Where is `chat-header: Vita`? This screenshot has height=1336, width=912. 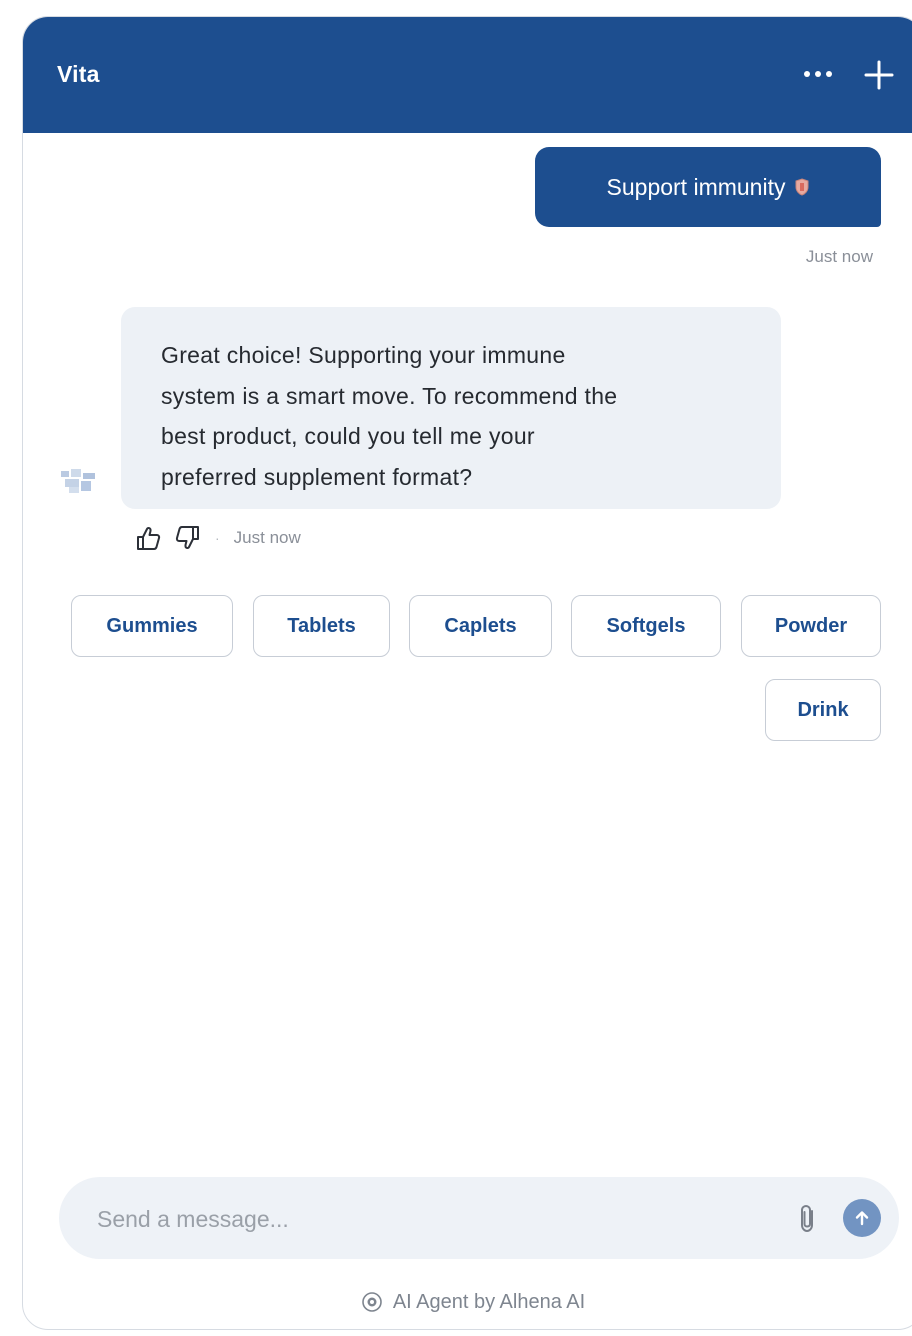
chat-header: Vita is located at coordinates (467, 75).